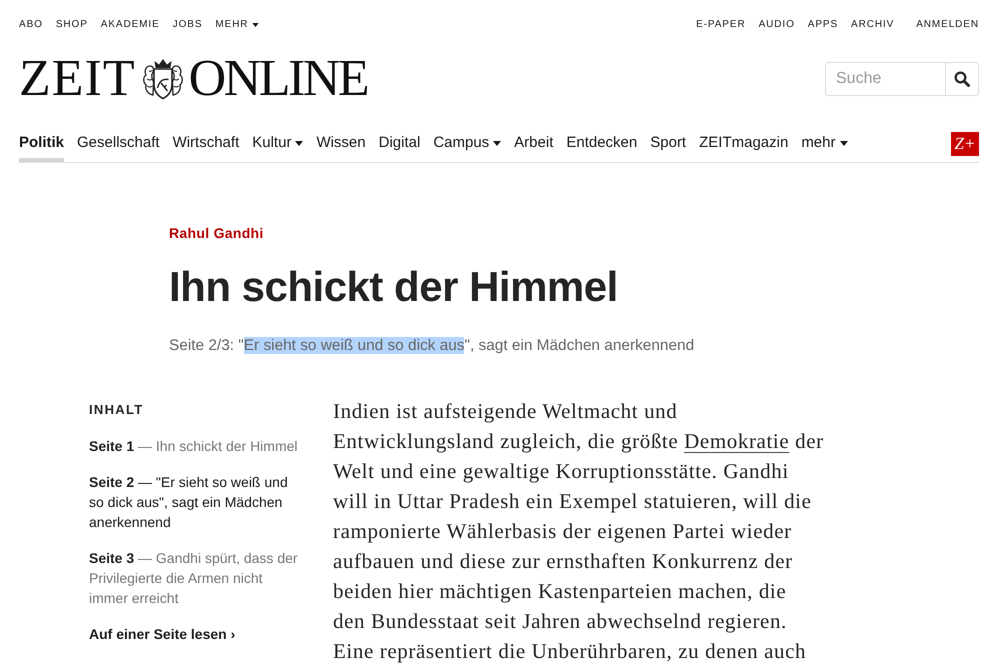 Image resolution: width=990 pixels, height=669 pixels. What do you see at coordinates (72, 25) in the screenshot?
I see `top-link: SHOP` at bounding box center [72, 25].